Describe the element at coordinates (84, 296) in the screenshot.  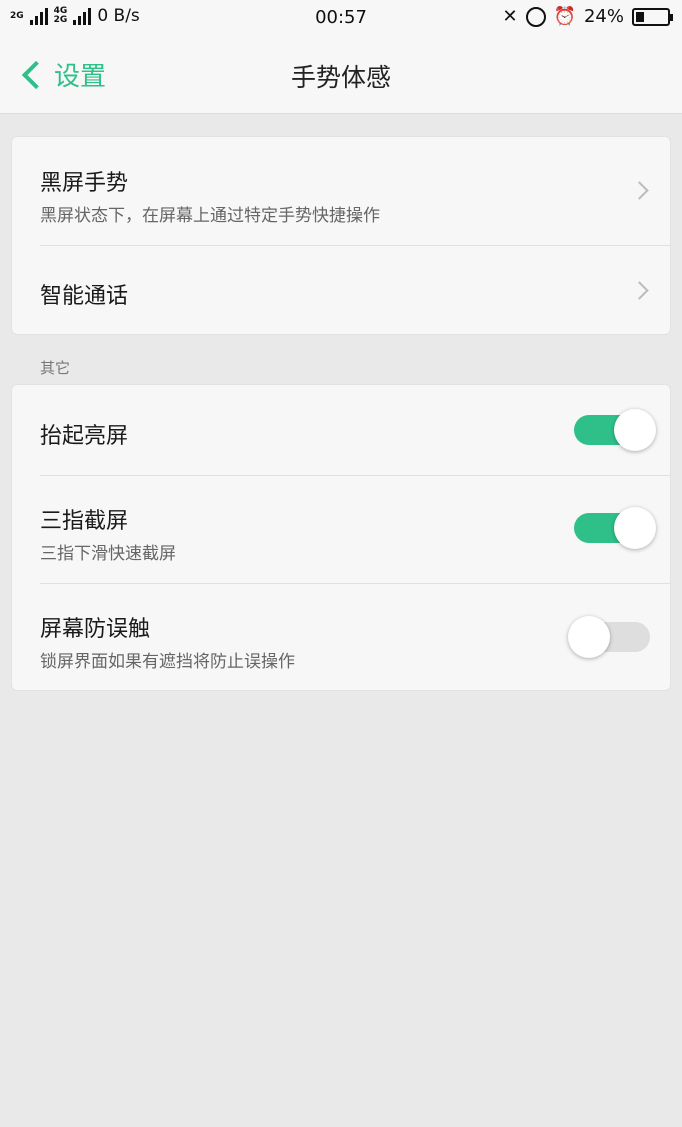
I see `list-item-title: 智能通话` at that location.